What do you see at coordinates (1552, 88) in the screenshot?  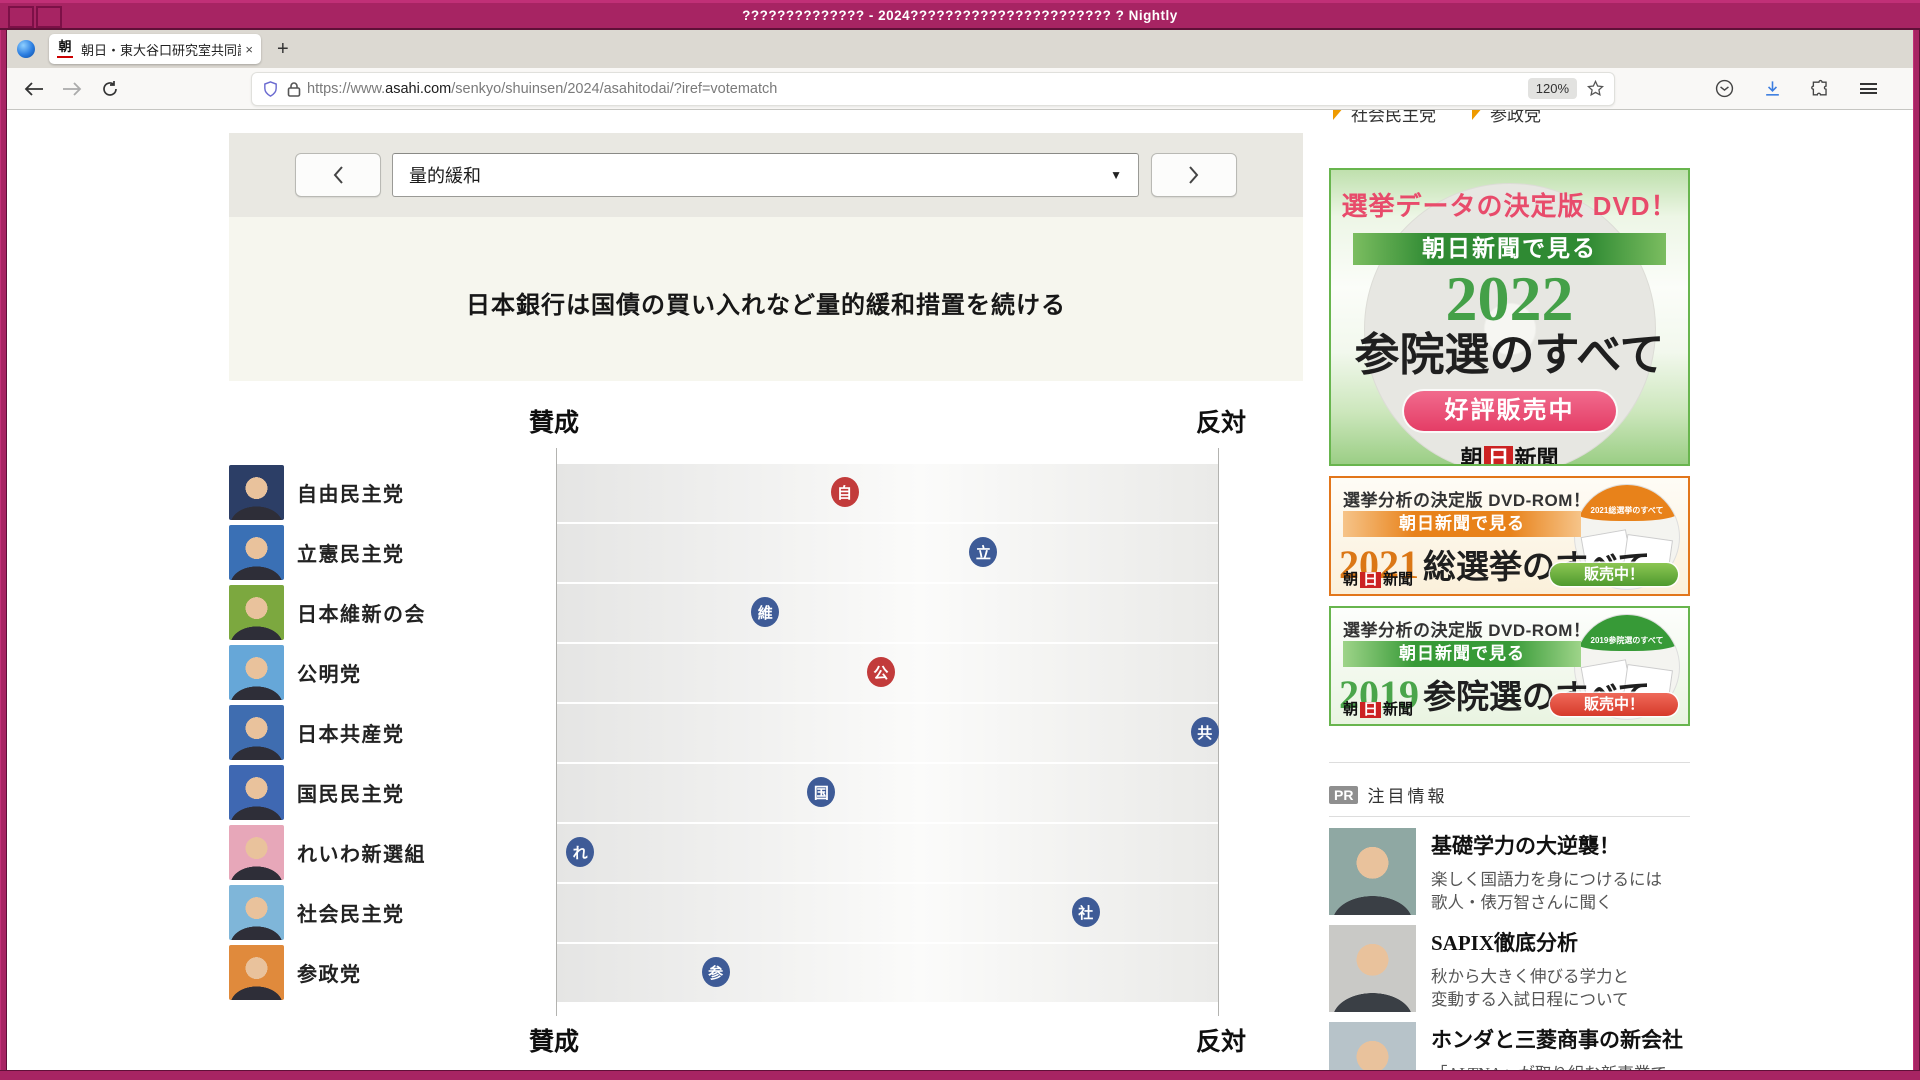 I see `zoom-level-badge: 120%` at bounding box center [1552, 88].